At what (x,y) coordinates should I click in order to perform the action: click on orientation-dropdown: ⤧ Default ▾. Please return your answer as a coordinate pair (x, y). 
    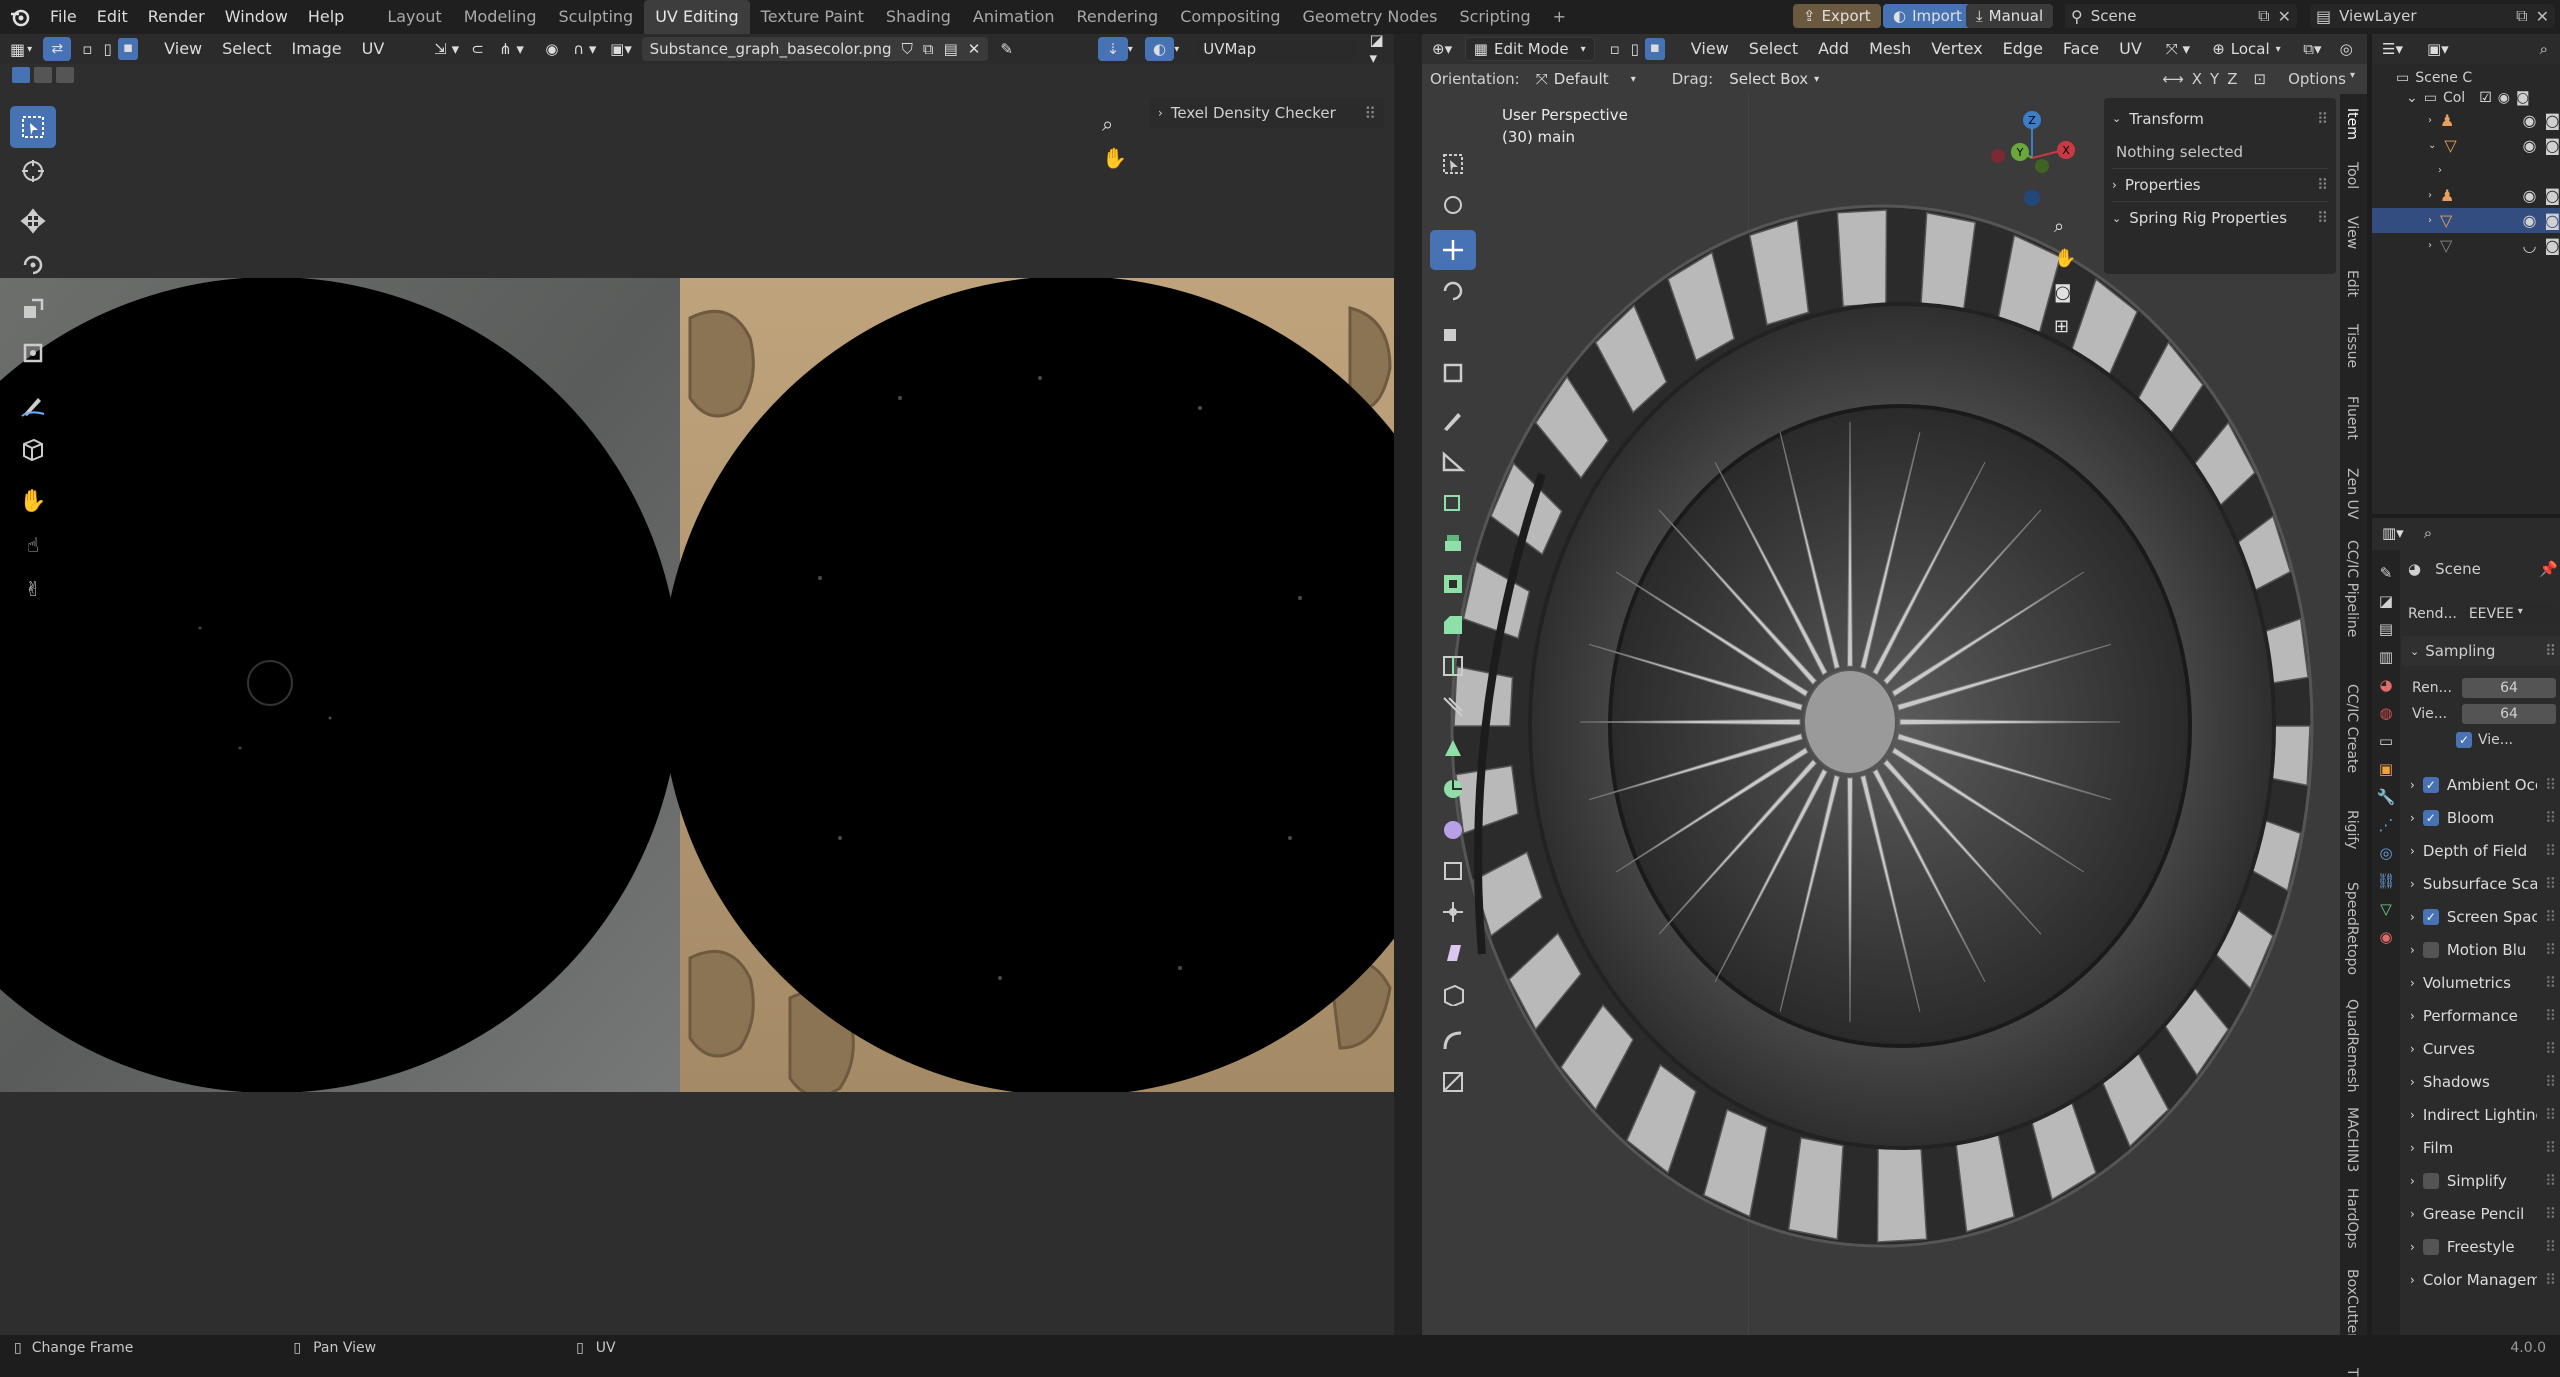
    Looking at the image, I should click on (1586, 79).